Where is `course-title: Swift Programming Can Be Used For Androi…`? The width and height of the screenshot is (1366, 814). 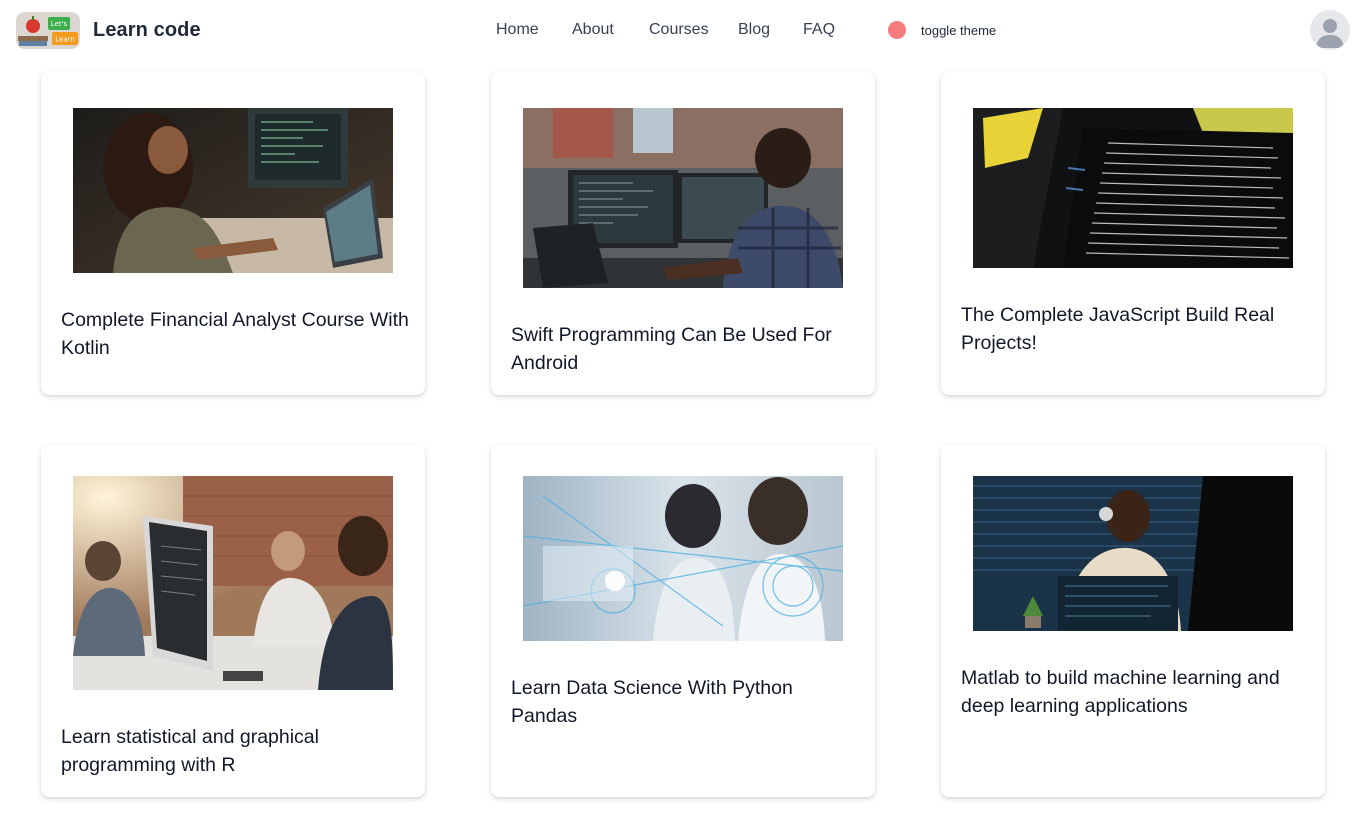
course-title: Swift Programming Can Be Used For Androi… is located at coordinates (686, 349).